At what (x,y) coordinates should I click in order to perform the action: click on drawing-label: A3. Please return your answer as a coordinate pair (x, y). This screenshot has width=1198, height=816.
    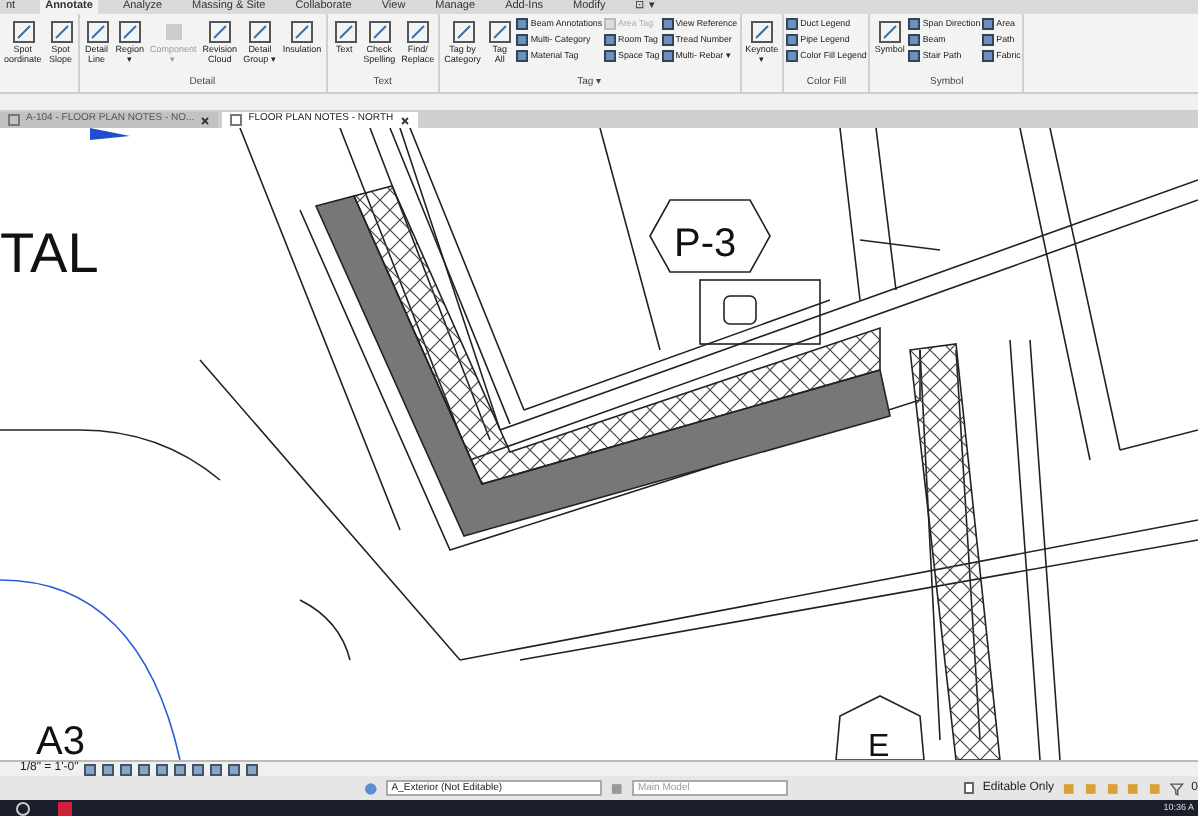
    Looking at the image, I should click on (60, 740).